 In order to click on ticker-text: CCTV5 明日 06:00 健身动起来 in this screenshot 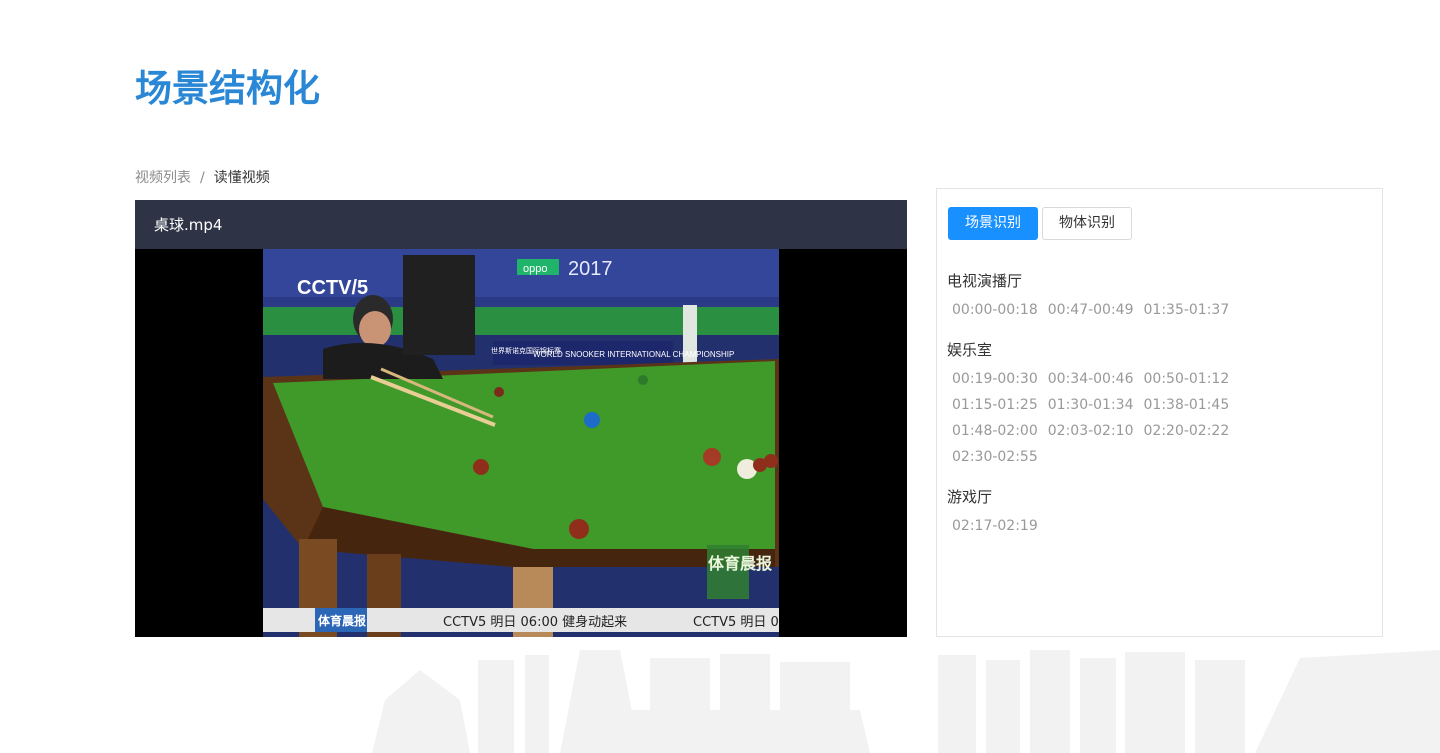, I will do `click(535, 622)`.